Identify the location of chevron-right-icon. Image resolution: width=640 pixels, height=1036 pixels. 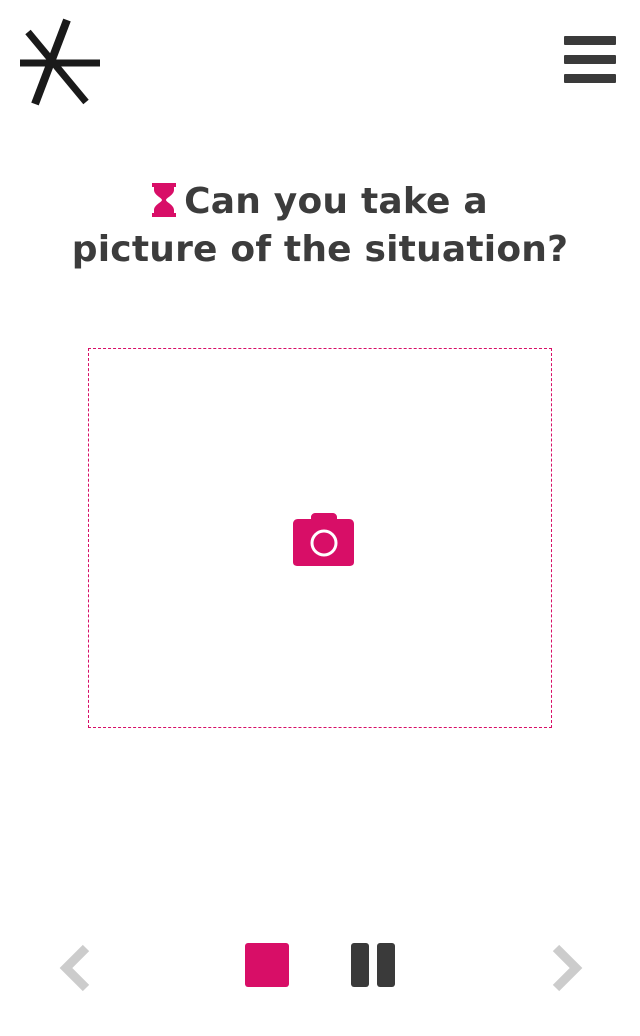
(567, 968).